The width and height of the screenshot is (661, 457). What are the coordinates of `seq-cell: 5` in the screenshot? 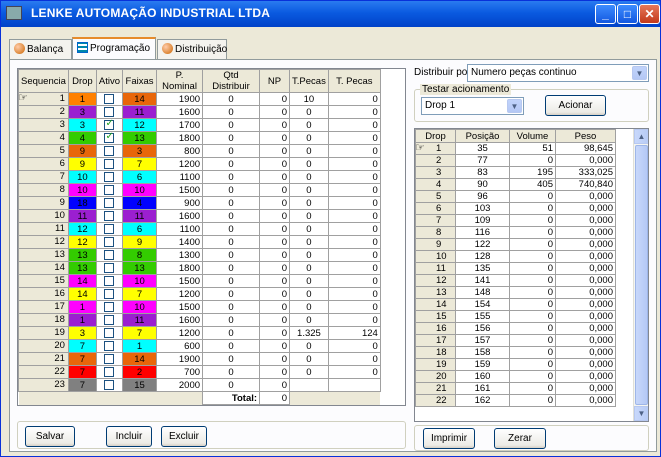 It's located at (43, 151).